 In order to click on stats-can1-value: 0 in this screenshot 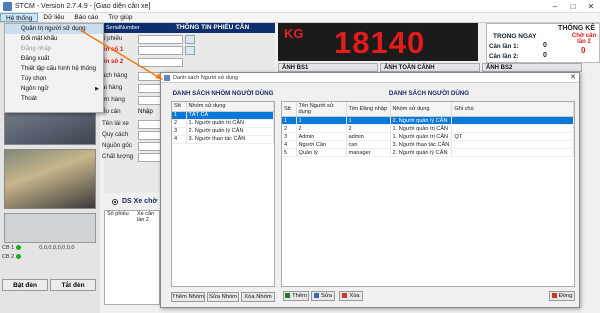, I will do `click(545, 45)`.